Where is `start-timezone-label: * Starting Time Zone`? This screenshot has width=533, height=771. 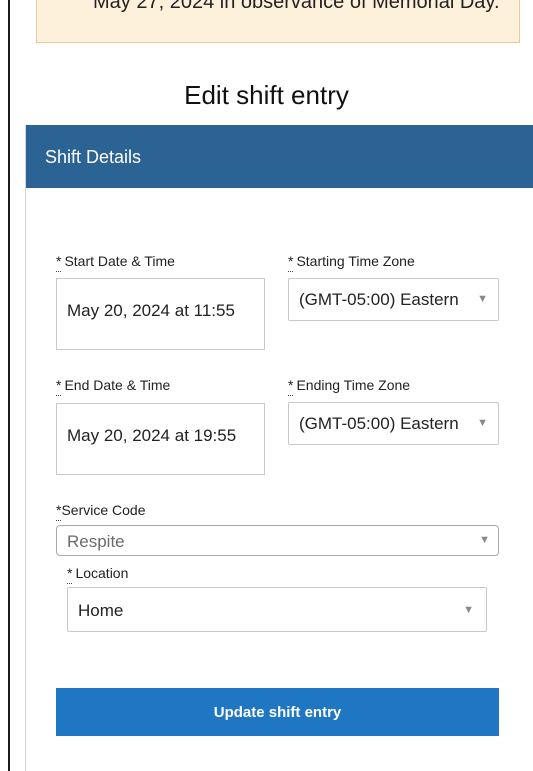
start-timezone-label: * Starting Time Zone is located at coordinates (351, 262).